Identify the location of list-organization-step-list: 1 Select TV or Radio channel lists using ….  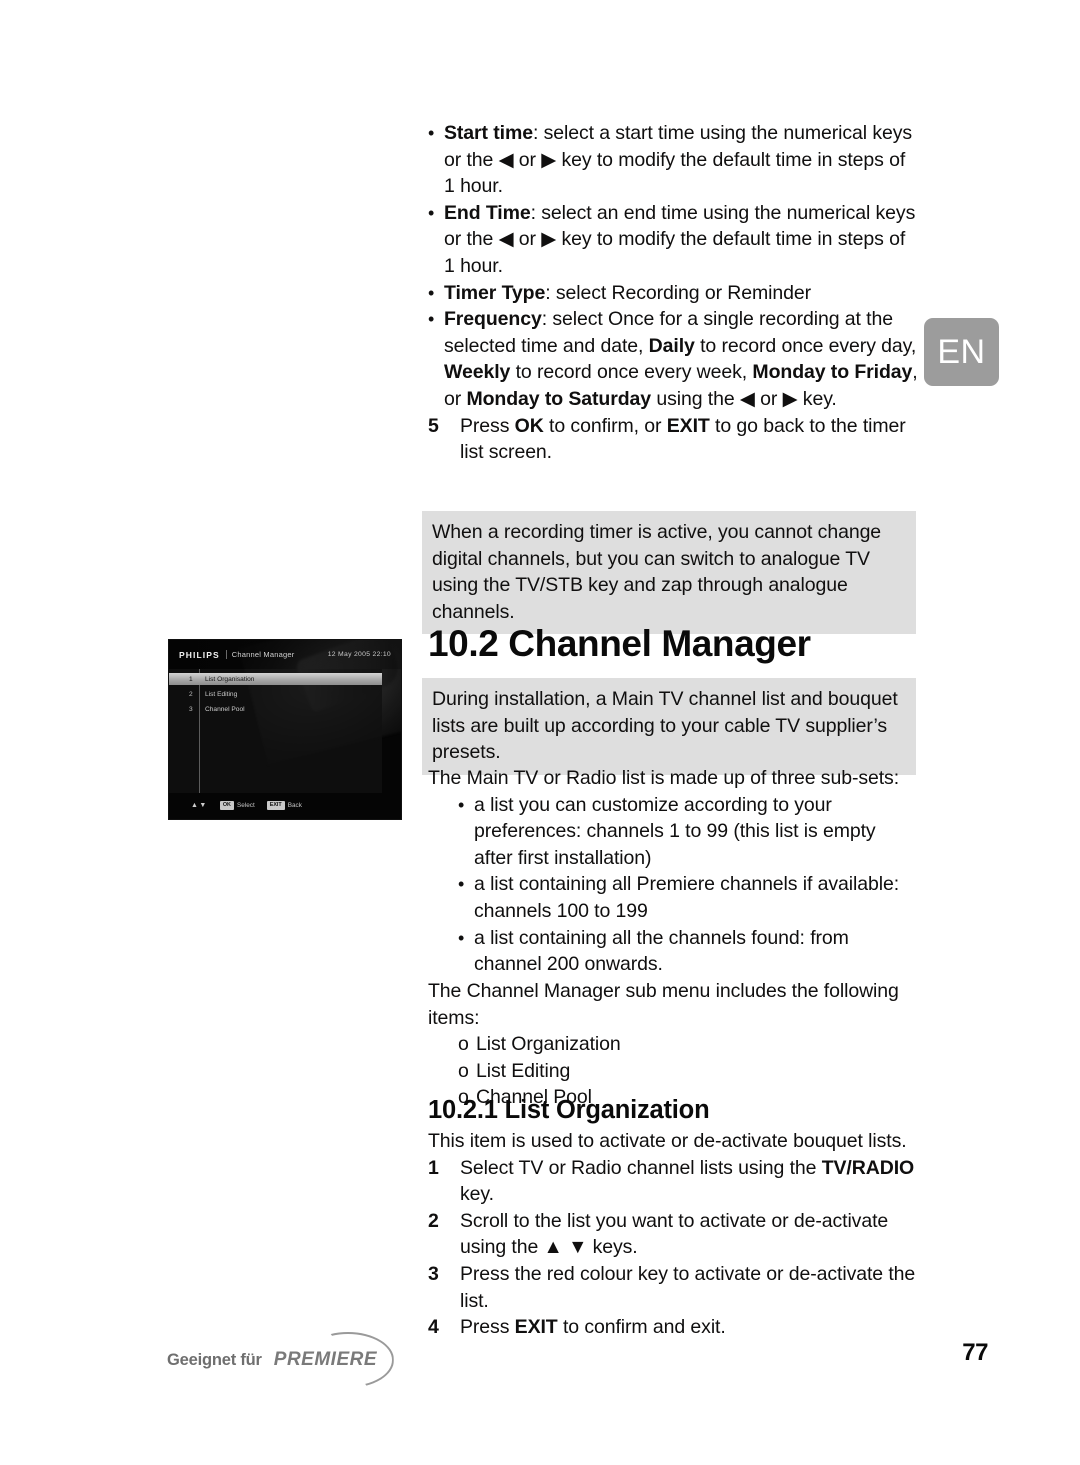
(673, 1248).